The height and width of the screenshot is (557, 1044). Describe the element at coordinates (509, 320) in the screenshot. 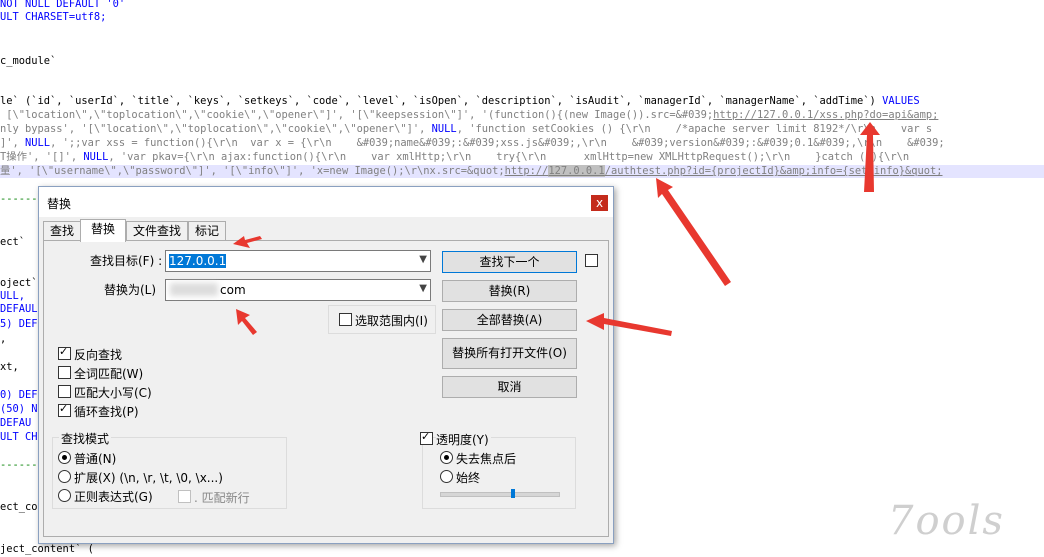

I see `replace-all-button: 全部替换(A)` at that location.